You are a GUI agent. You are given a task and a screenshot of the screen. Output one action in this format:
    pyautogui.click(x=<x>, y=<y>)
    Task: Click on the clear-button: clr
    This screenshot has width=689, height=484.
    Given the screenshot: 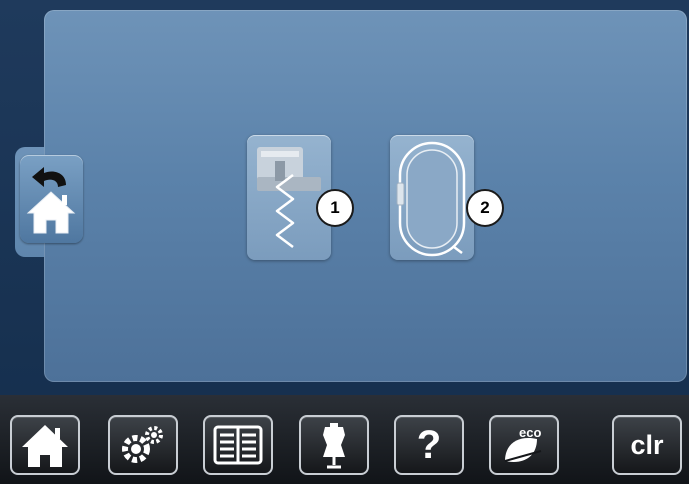 What is the action you would take?
    pyautogui.click(x=647, y=445)
    